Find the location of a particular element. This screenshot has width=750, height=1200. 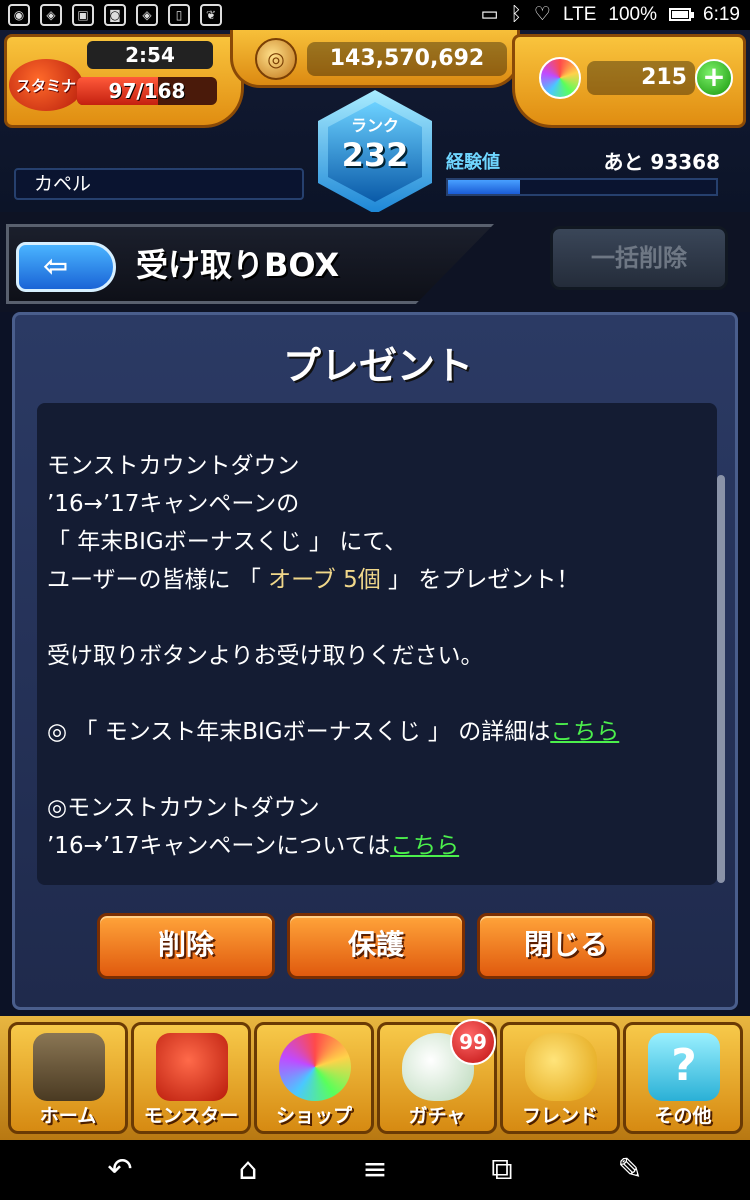

camera-icon: ◙ is located at coordinates (115, 15).